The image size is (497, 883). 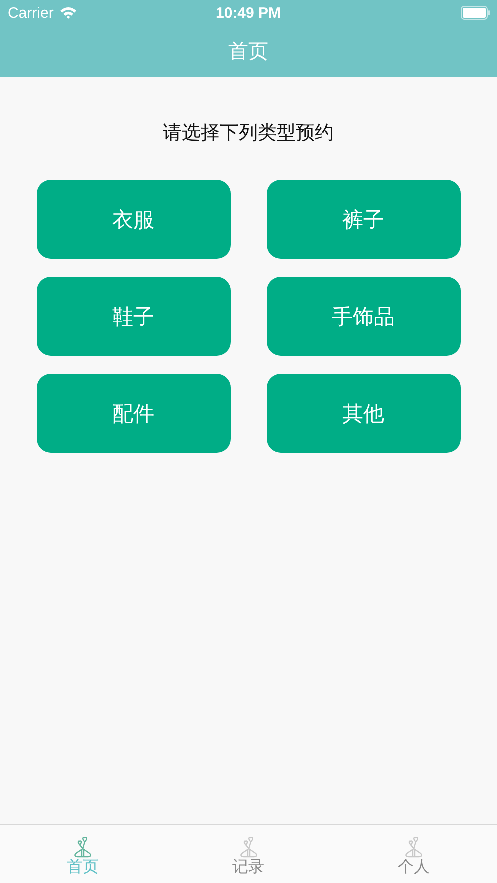 I want to click on category-button: 衣服, so click(x=133, y=219).